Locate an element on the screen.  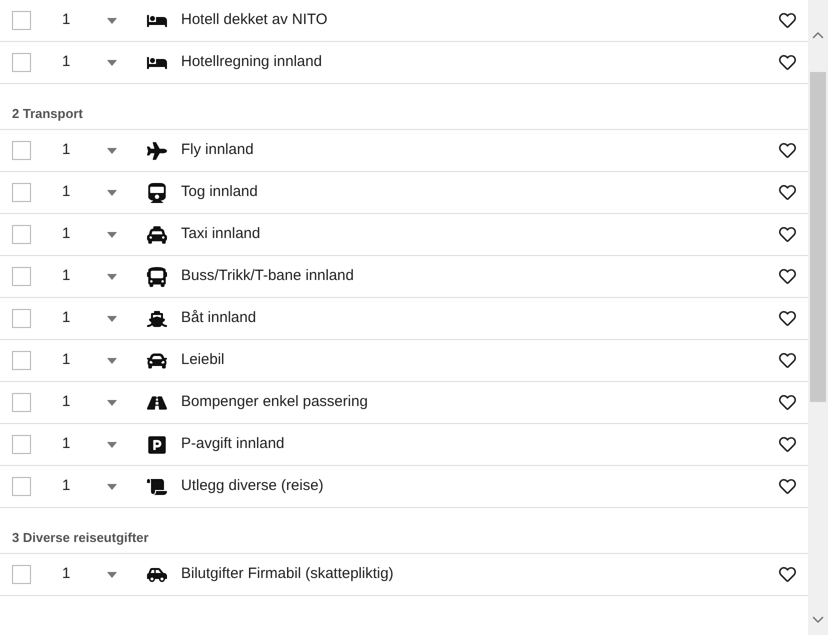
section-heading: 2 Transport is located at coordinates (47, 113).